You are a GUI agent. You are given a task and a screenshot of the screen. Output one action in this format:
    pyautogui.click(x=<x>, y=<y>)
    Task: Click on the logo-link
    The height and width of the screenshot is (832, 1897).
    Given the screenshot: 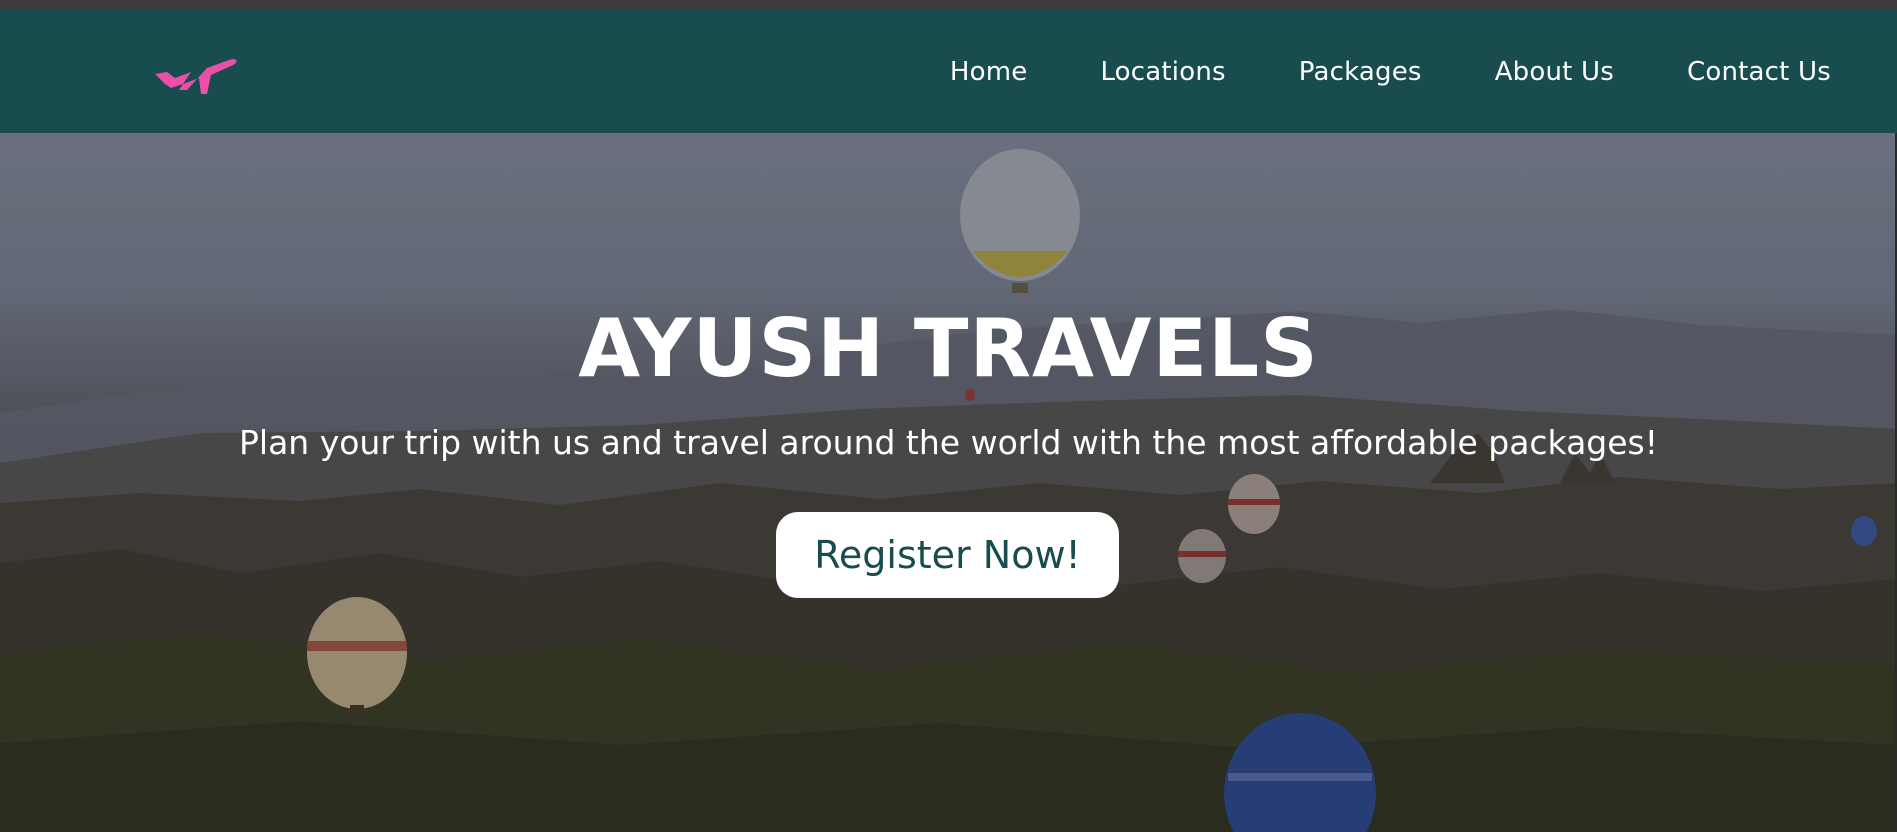 What is the action you would take?
    pyautogui.click(x=196, y=73)
    